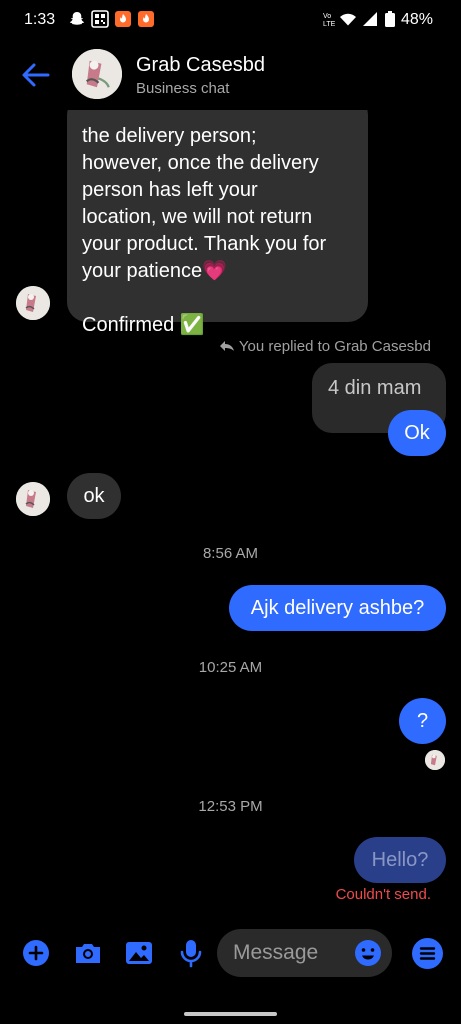 The height and width of the screenshot is (1024, 461). I want to click on message-text: Ajk delivery ashbe?, so click(337, 608).